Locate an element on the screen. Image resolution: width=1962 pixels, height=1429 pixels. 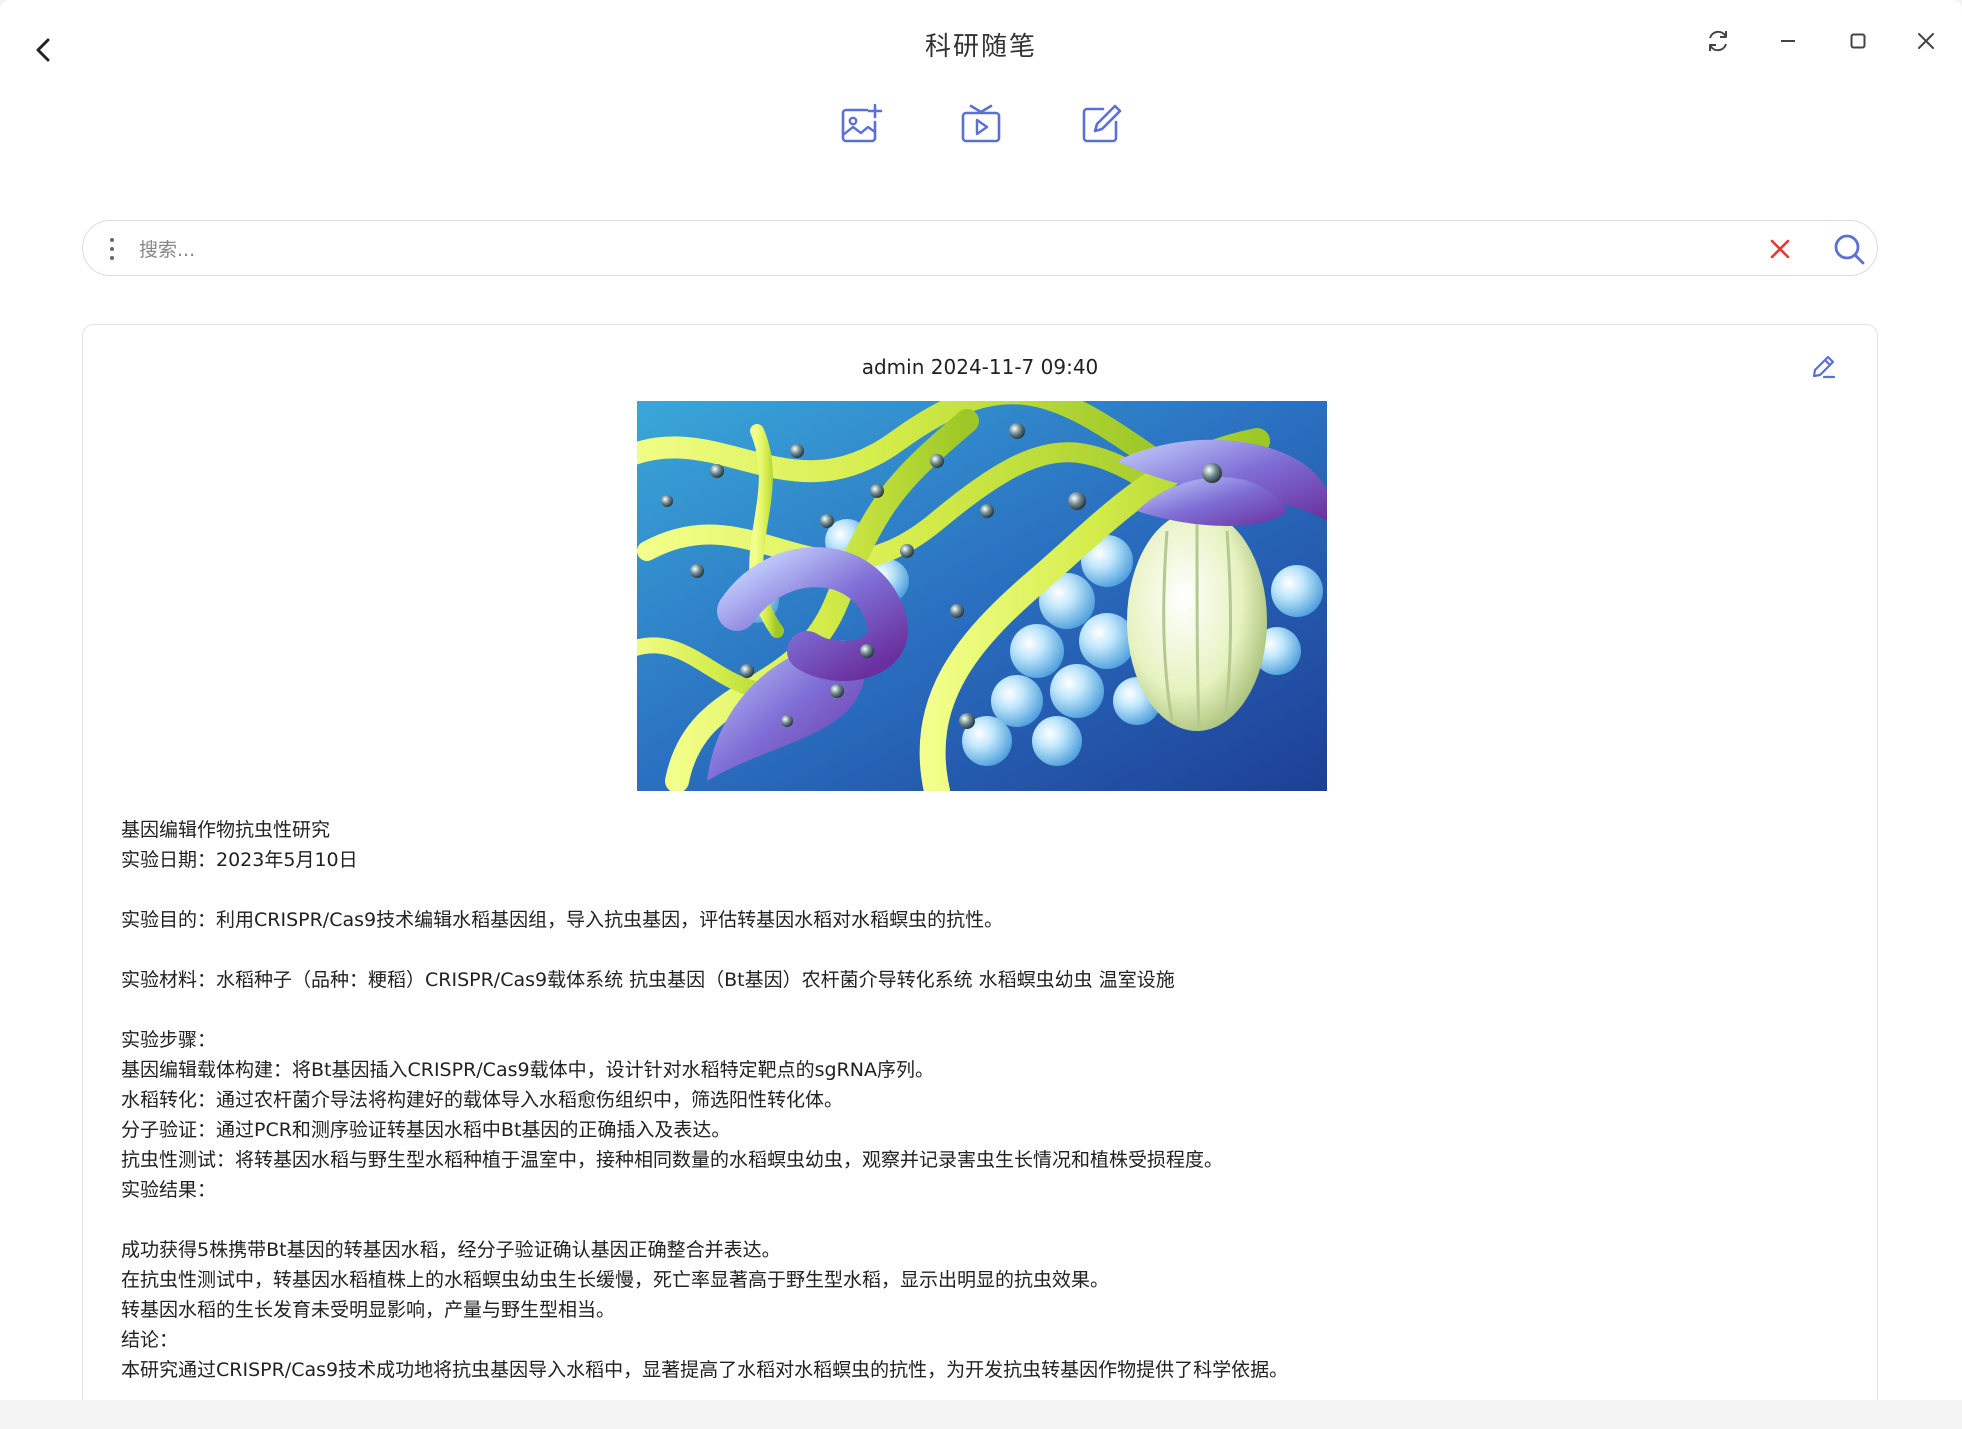
note-line: 实验结果： is located at coordinates (169, 1190).